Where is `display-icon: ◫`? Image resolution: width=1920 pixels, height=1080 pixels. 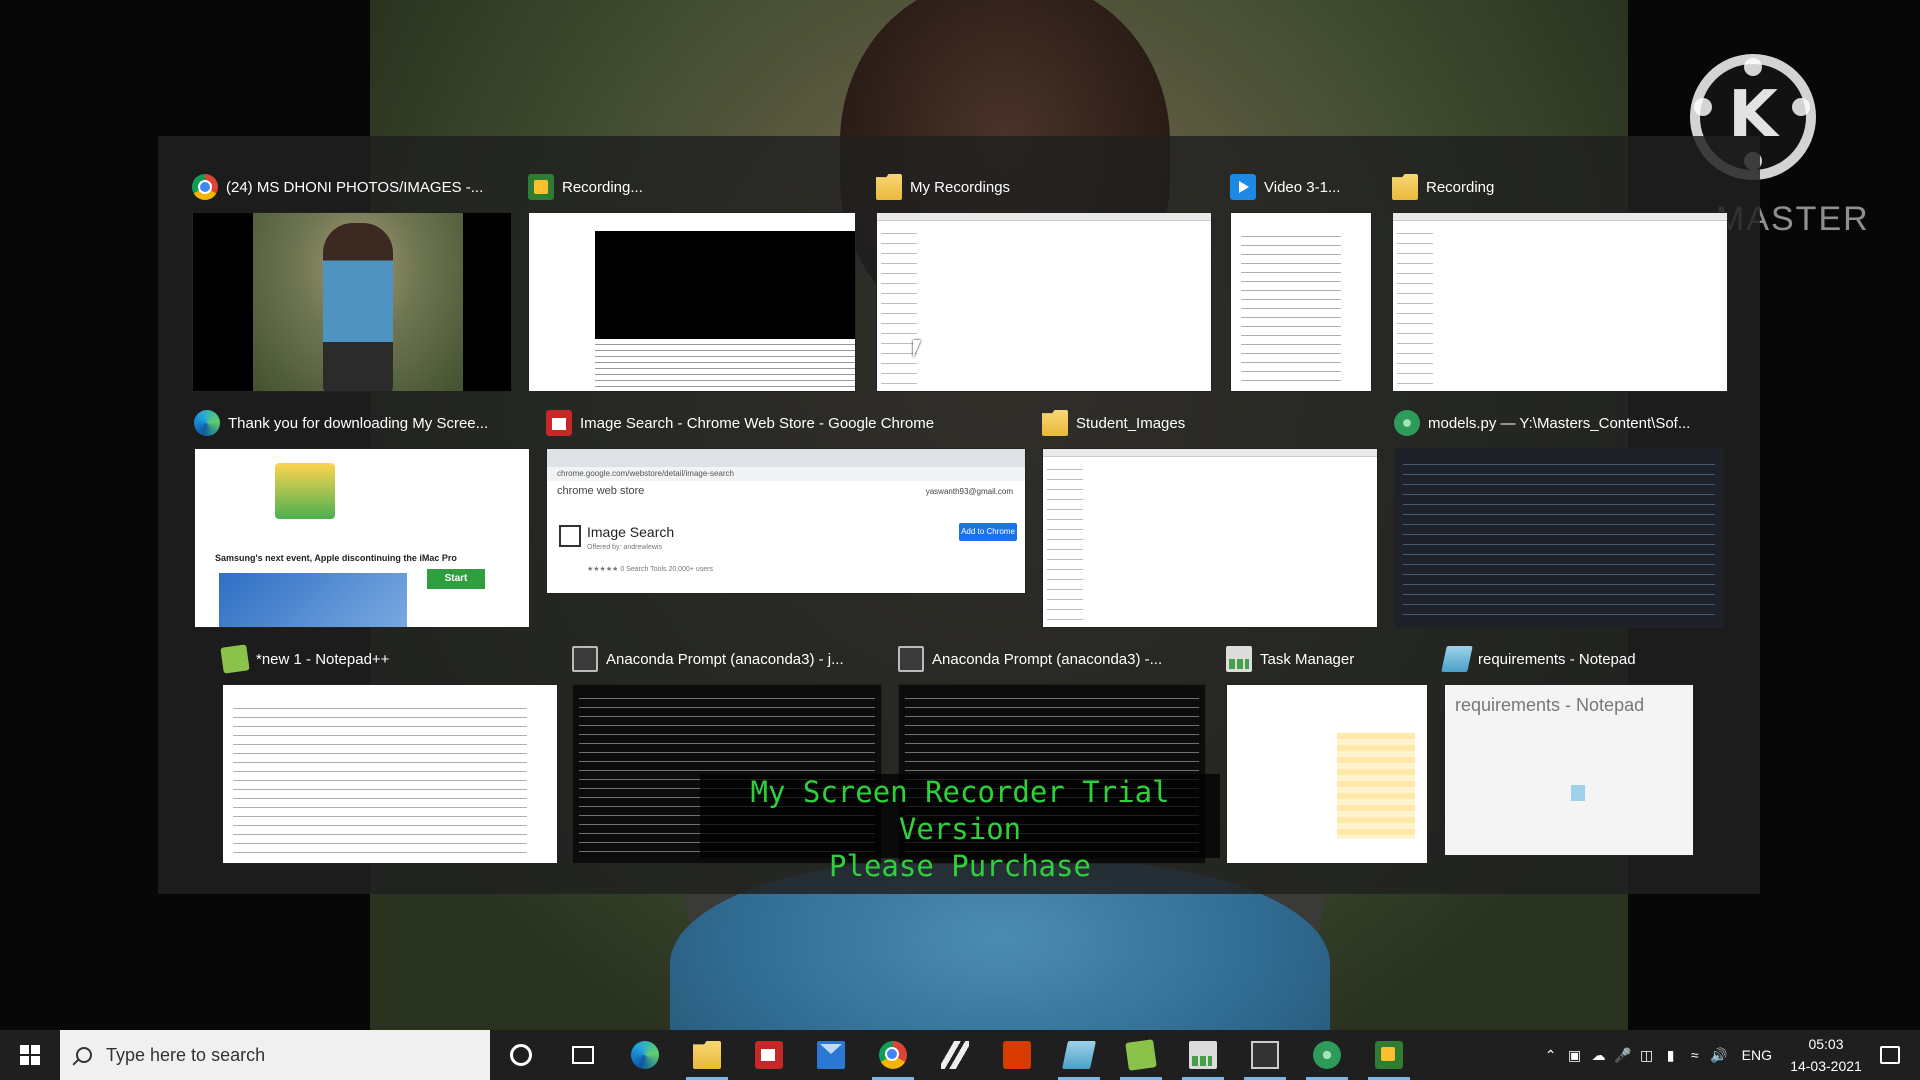 display-icon: ◫ is located at coordinates (1647, 1055).